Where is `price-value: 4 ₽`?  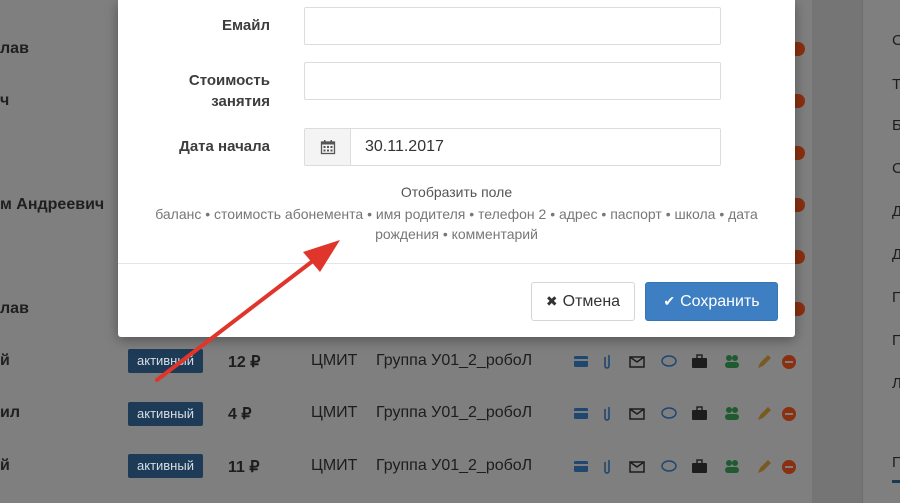
price-value: 4 ₽ is located at coordinates (240, 414).